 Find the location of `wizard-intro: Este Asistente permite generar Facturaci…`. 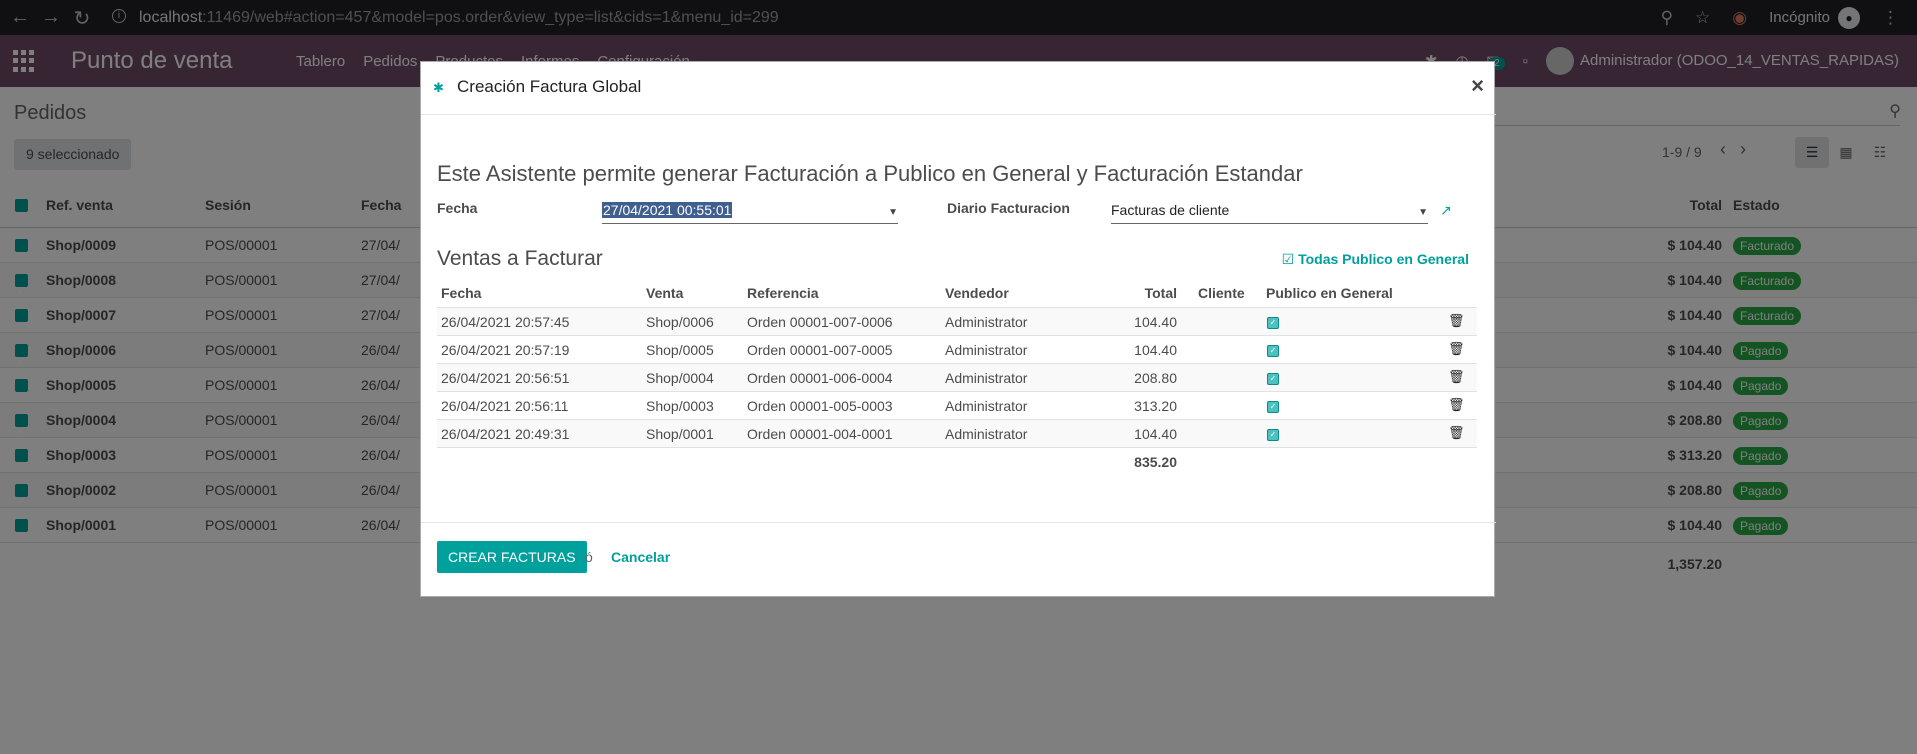

wizard-intro: Este Asistente permite generar Facturaci… is located at coordinates (870, 173).